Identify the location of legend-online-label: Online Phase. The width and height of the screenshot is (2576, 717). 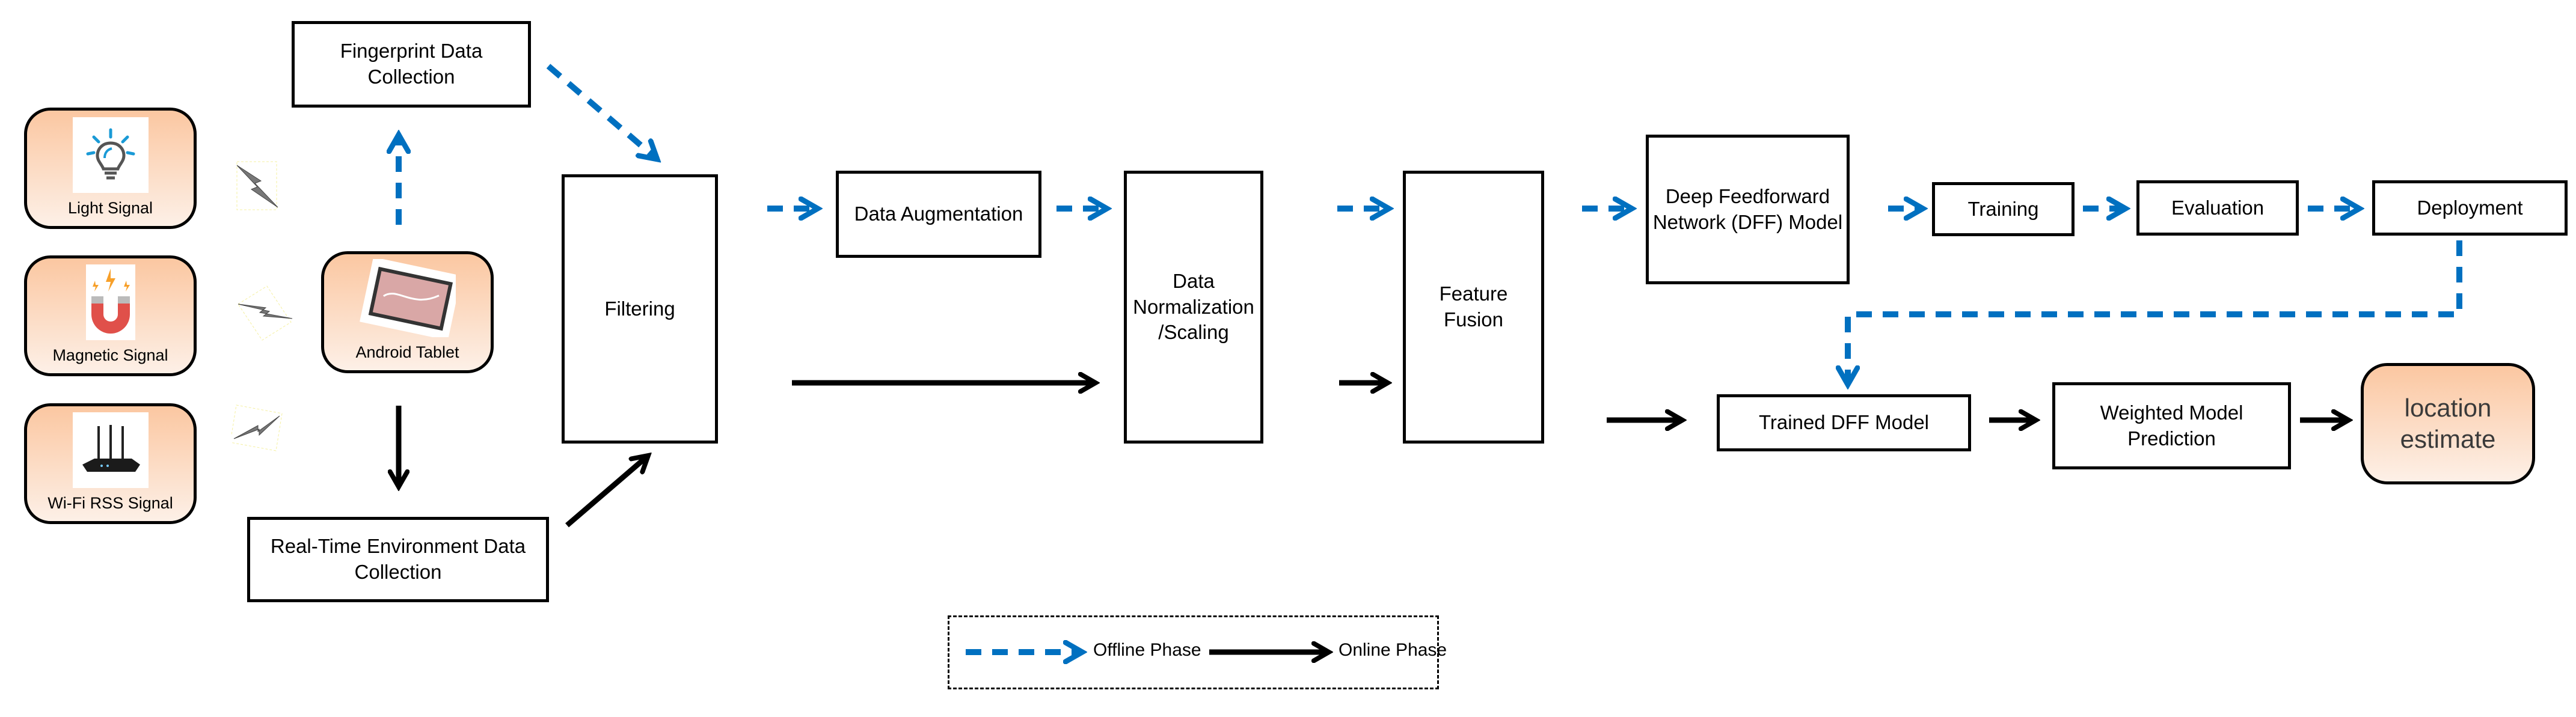
(1393, 650).